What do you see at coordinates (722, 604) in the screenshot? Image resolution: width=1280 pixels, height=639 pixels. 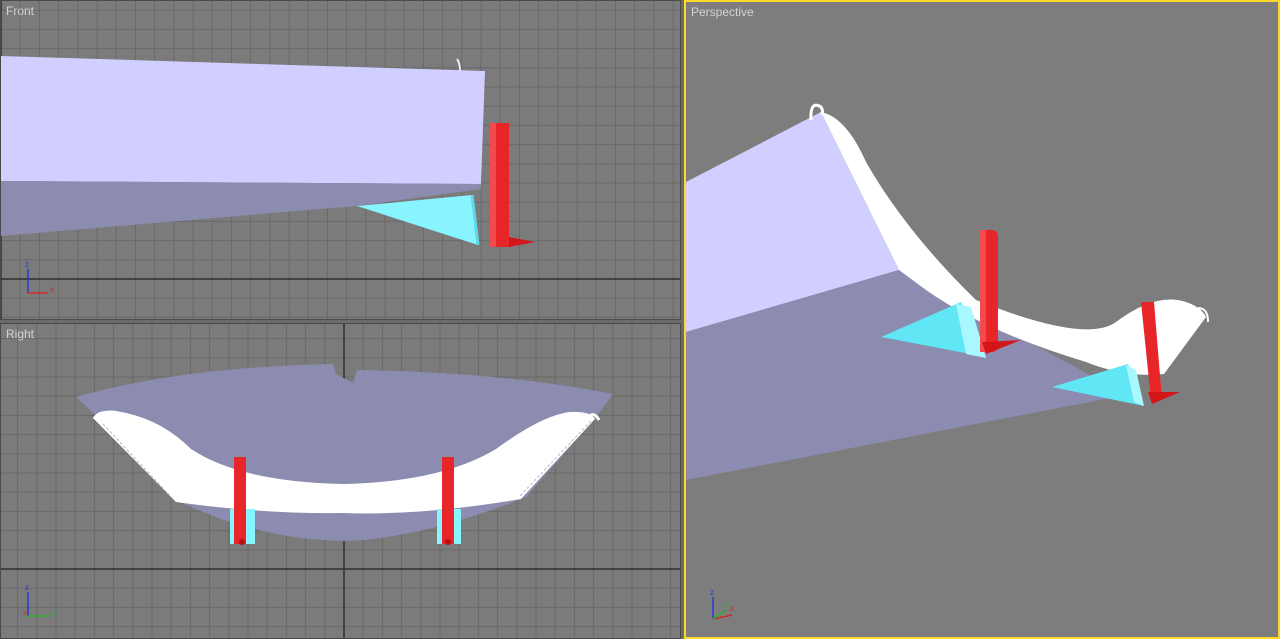 I see `axis-tripod-perspective: z x y` at bounding box center [722, 604].